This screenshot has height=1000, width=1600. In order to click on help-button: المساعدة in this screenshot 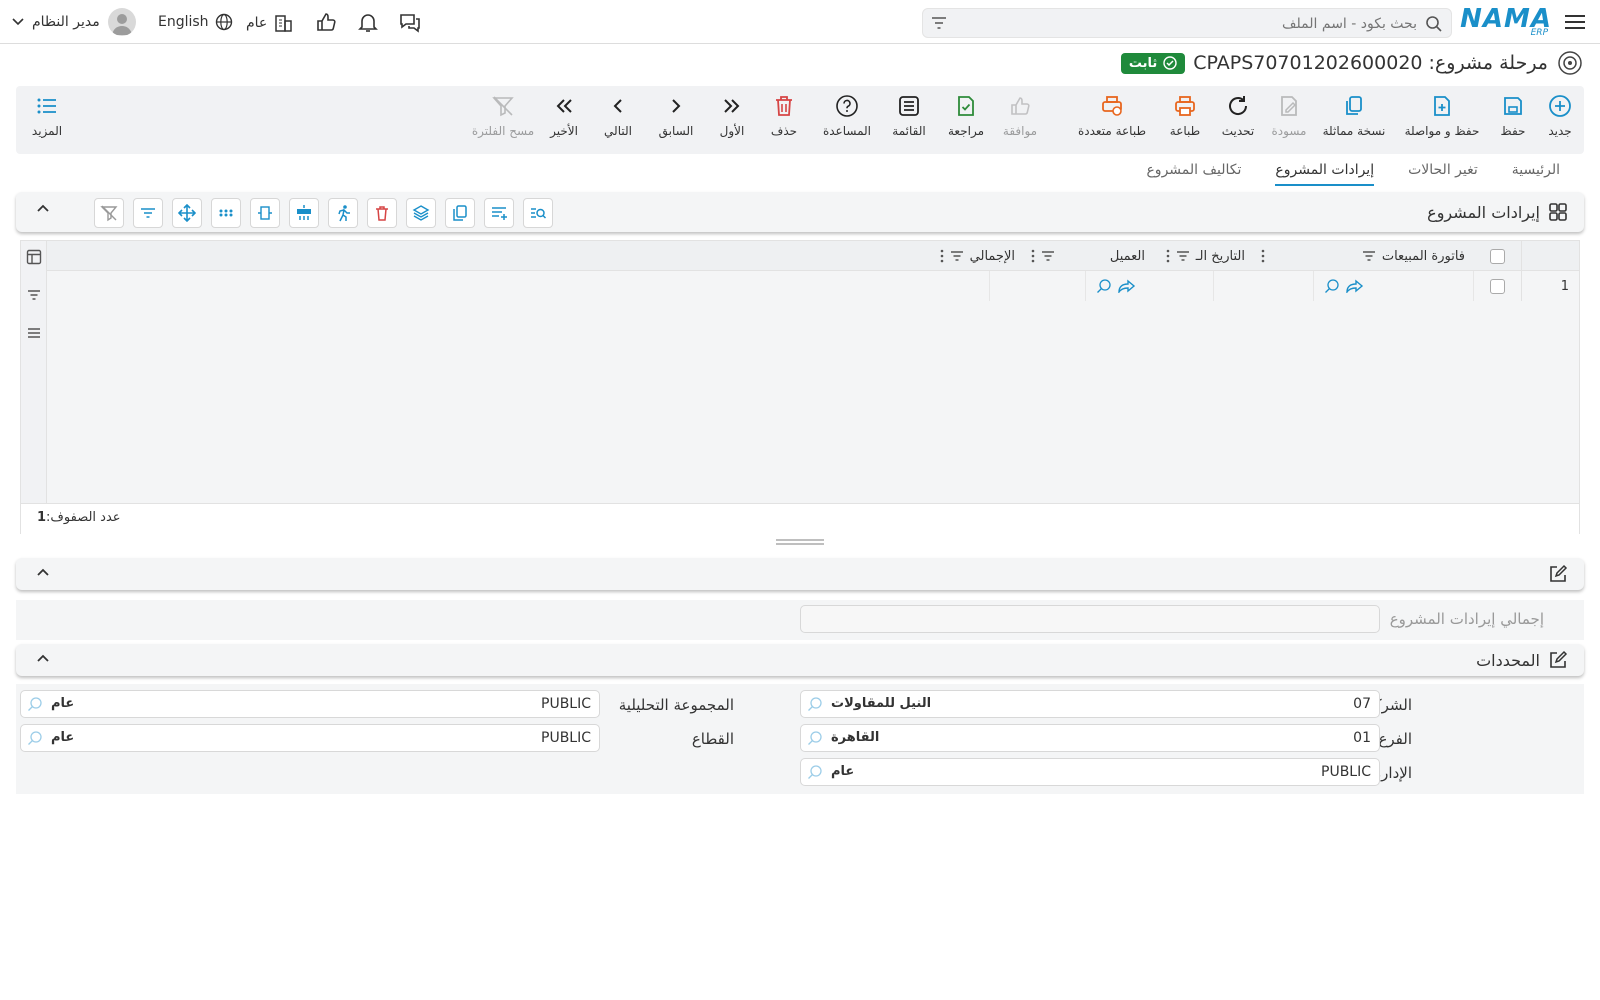, I will do `click(847, 116)`.